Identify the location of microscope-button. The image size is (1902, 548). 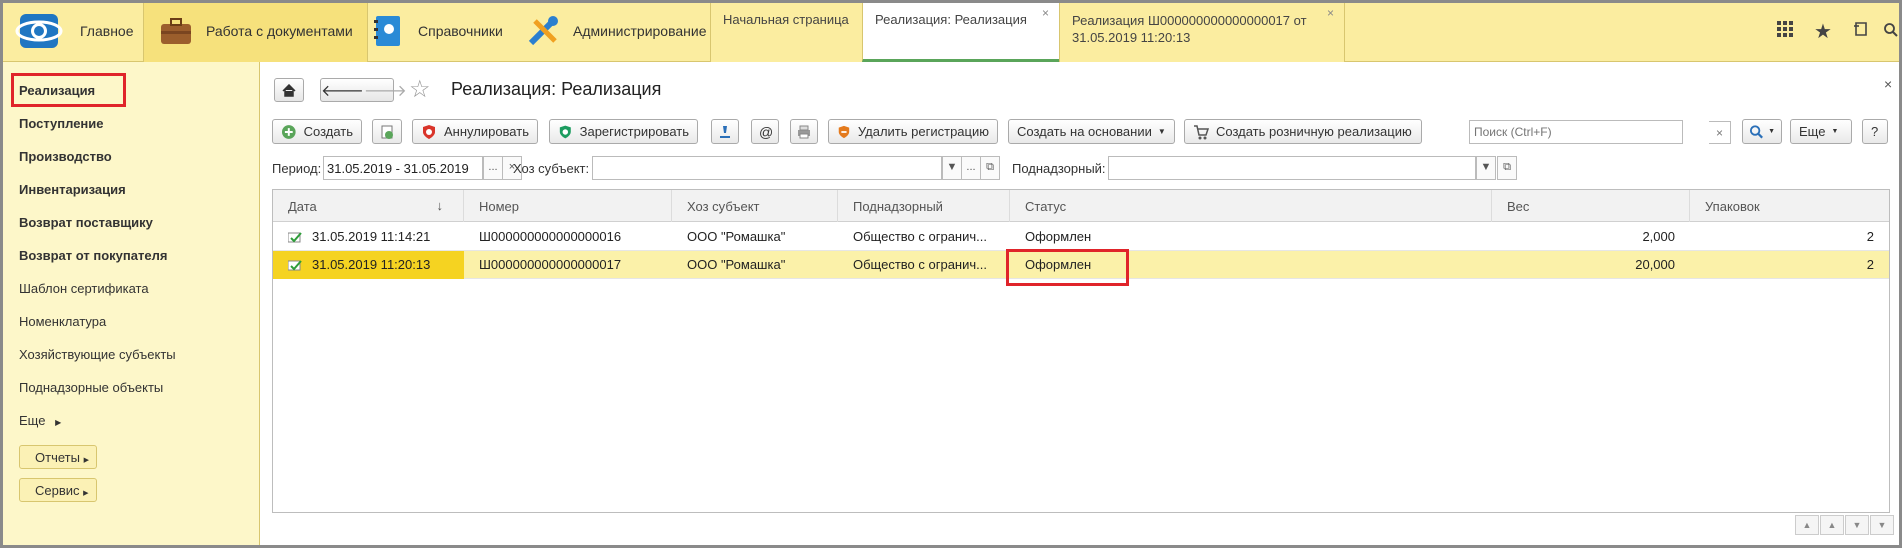
(725, 131).